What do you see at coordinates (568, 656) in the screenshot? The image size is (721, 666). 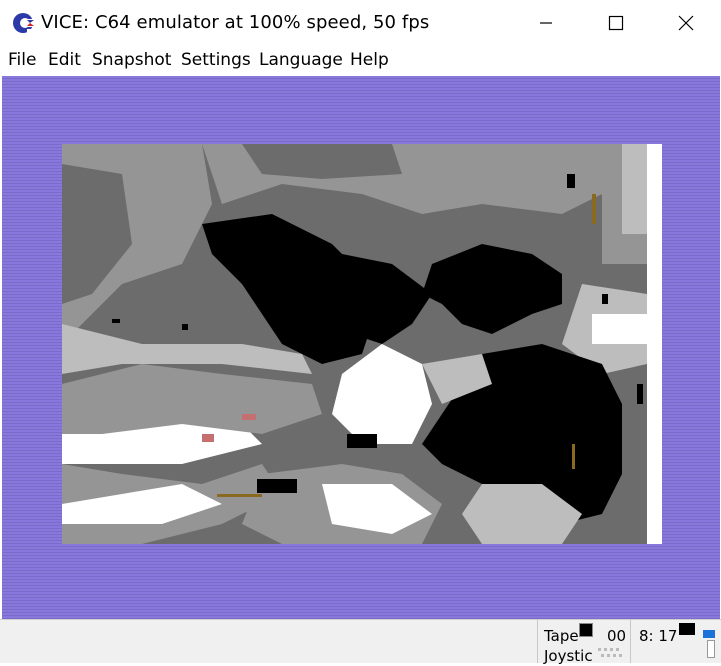 I see `joystick-label: Joystic` at bounding box center [568, 656].